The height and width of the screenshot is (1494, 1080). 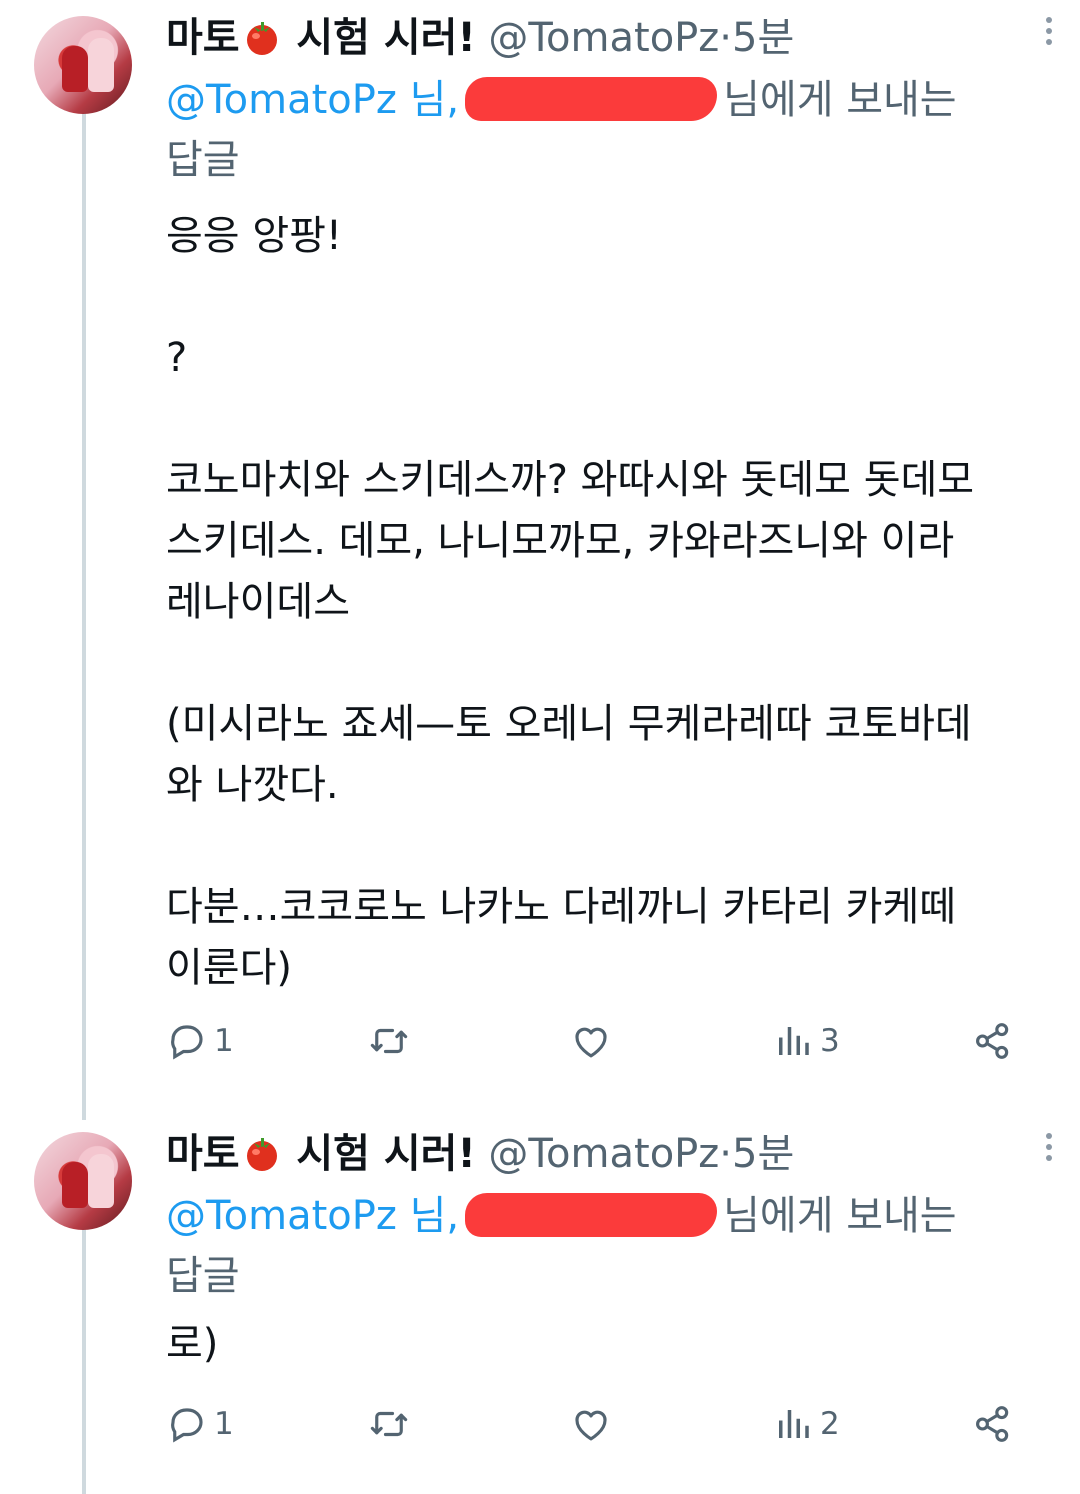 I want to click on action-bar: 1 2, so click(x=603, y=1424).